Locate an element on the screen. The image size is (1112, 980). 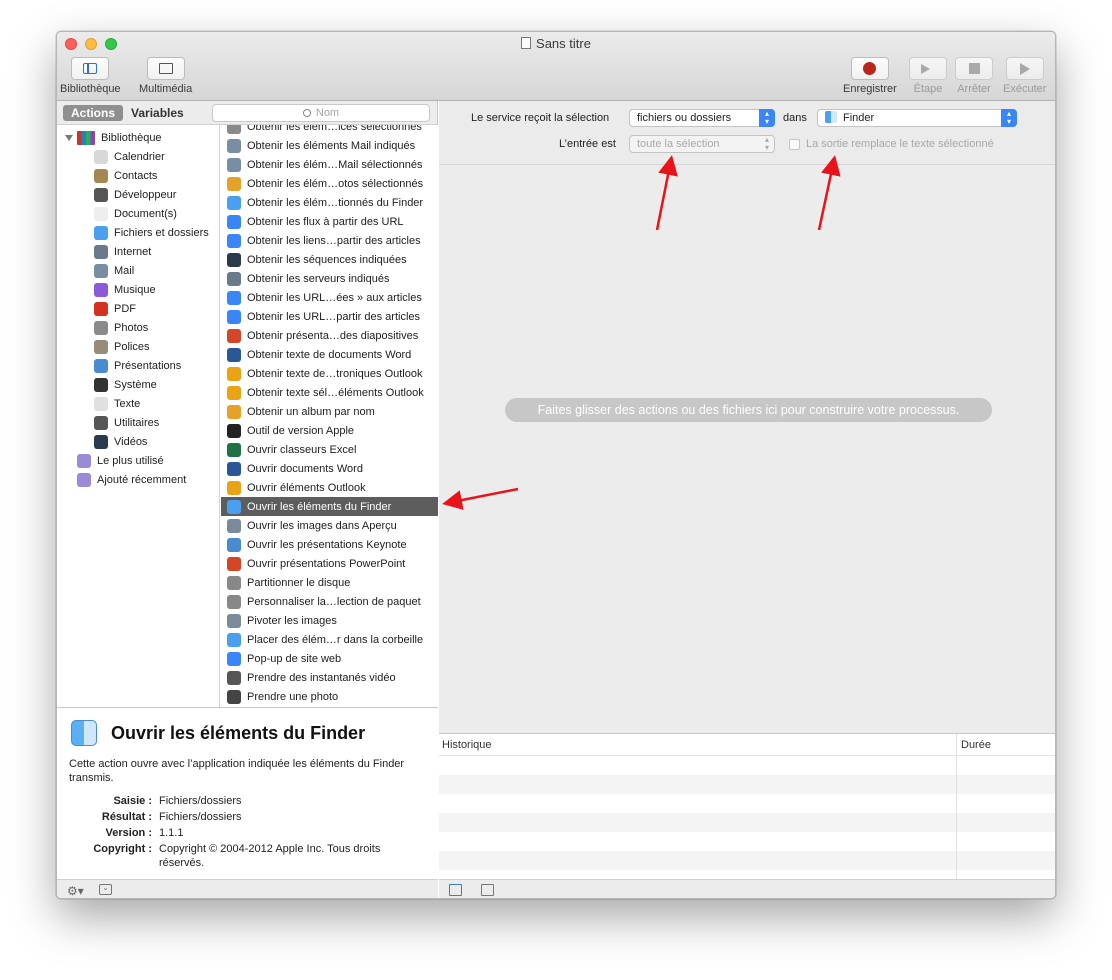
action-item: Ouvrir les images dans Aperçu is located at coordinates (329, 525).